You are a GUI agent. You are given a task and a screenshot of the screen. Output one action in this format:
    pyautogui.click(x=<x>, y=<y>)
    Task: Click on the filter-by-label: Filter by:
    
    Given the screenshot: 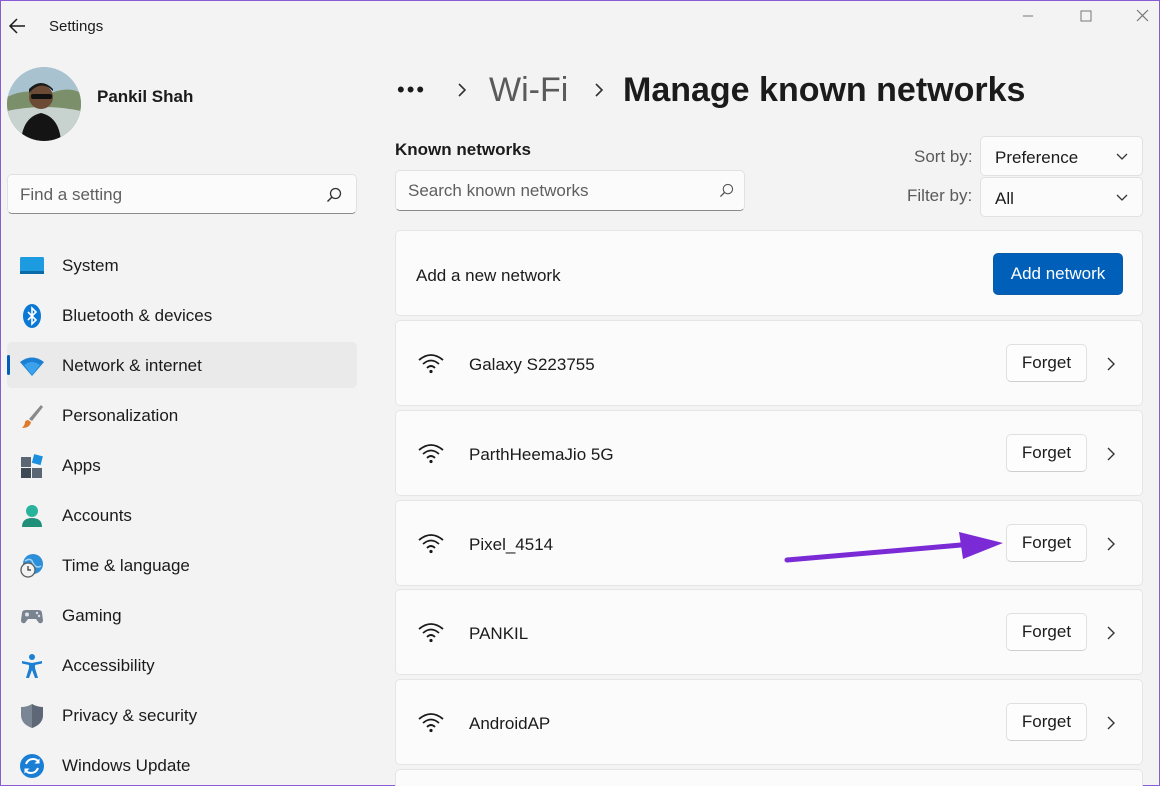 What is the action you would take?
    pyautogui.click(x=940, y=195)
    